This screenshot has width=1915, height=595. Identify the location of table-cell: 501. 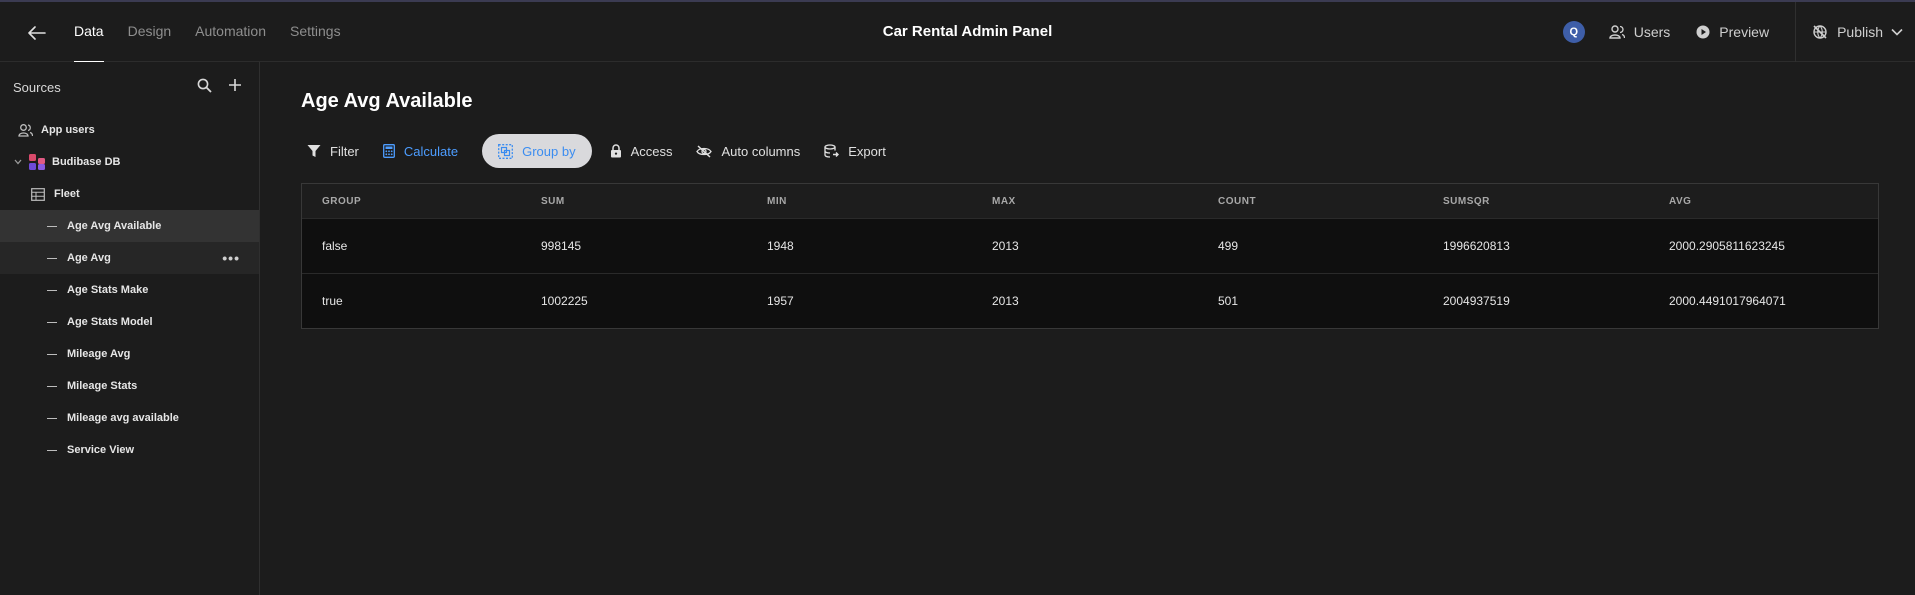
(1310, 301).